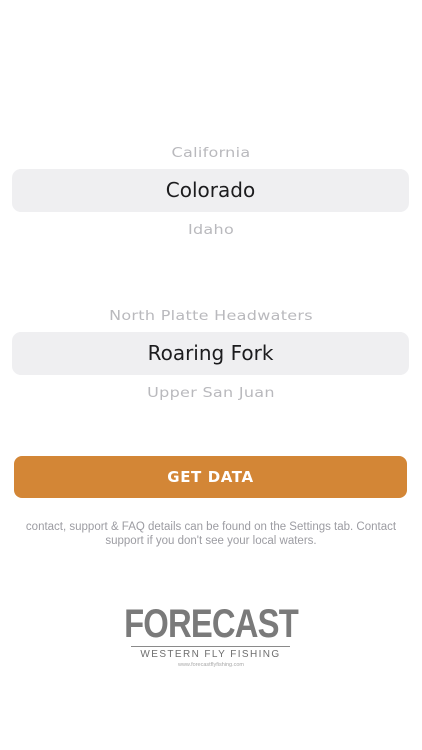  I want to click on state-picker-selected-option: Colorado, so click(210, 190).